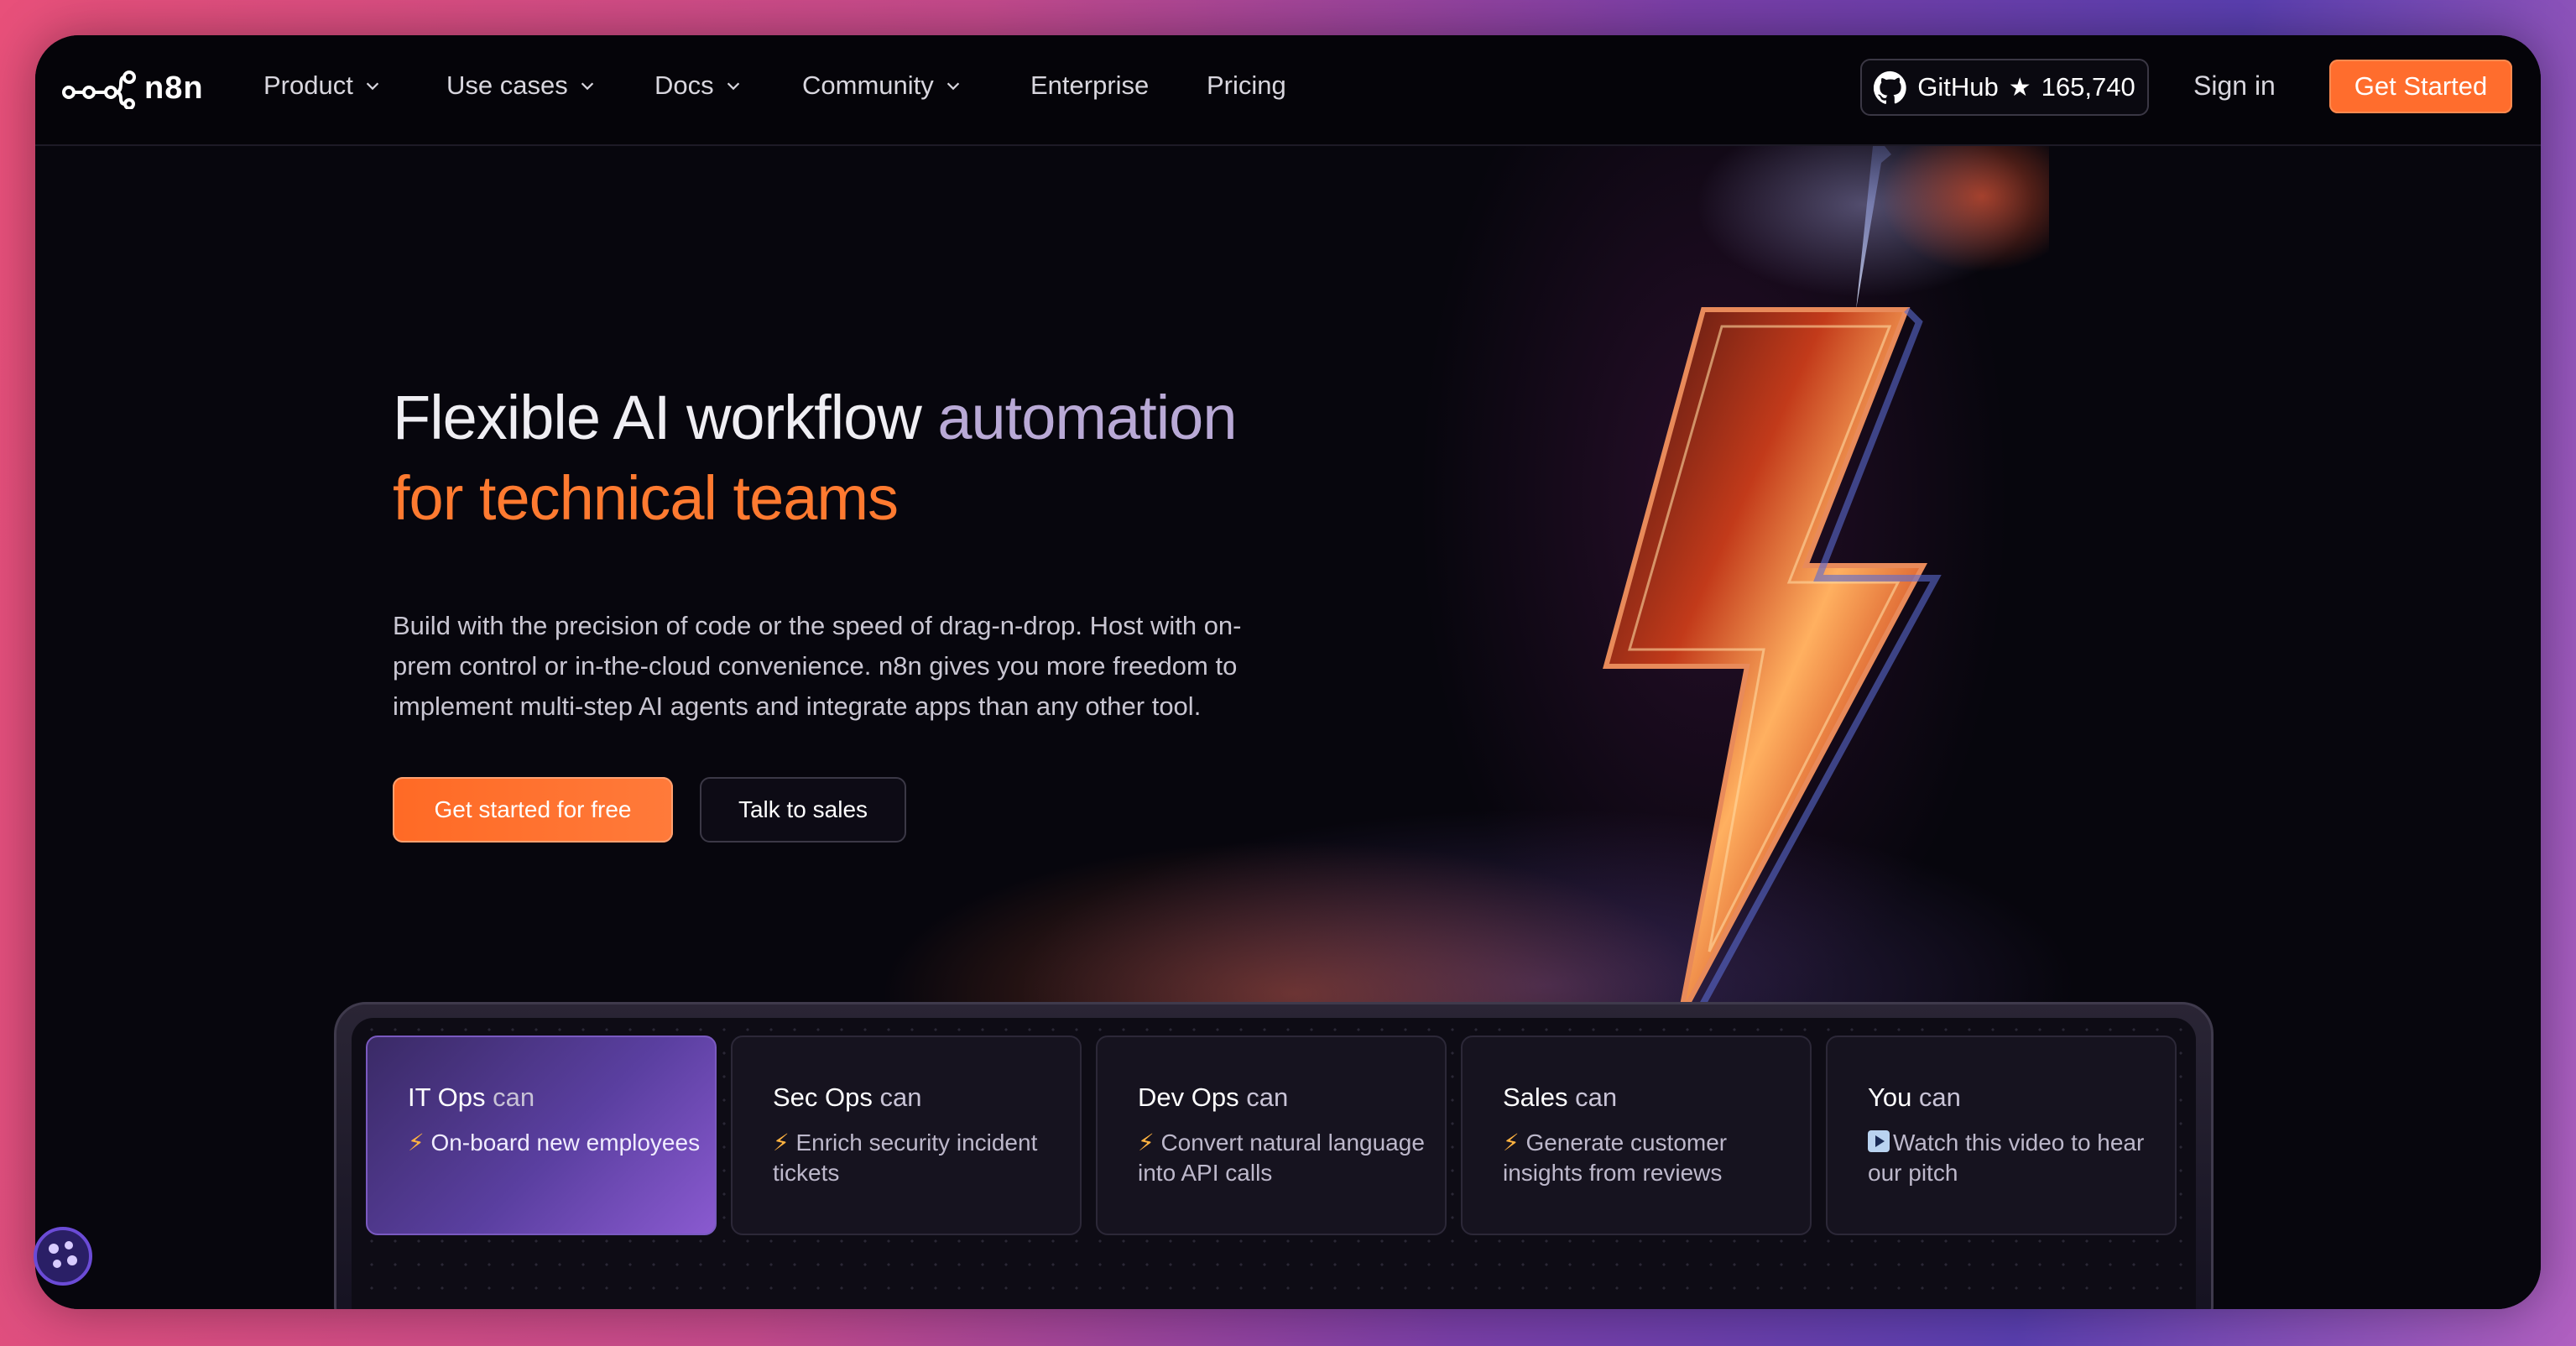 Image resolution: width=2576 pixels, height=1346 pixels. I want to click on card-title: Sales can, so click(1656, 1098).